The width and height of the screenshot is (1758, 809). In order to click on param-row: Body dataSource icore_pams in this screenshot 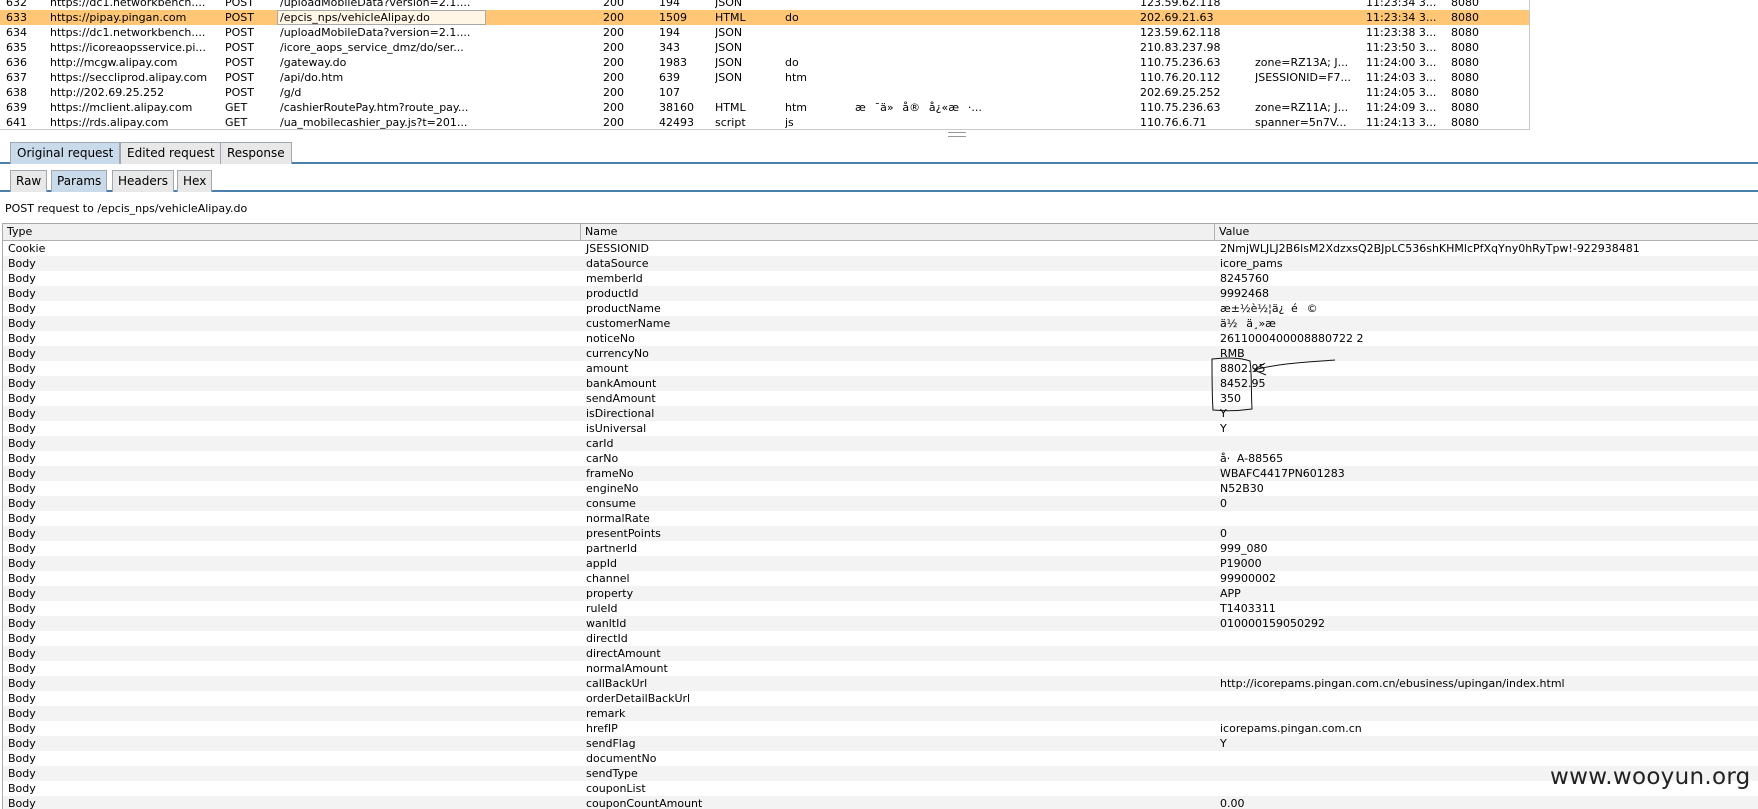, I will do `click(880, 263)`.